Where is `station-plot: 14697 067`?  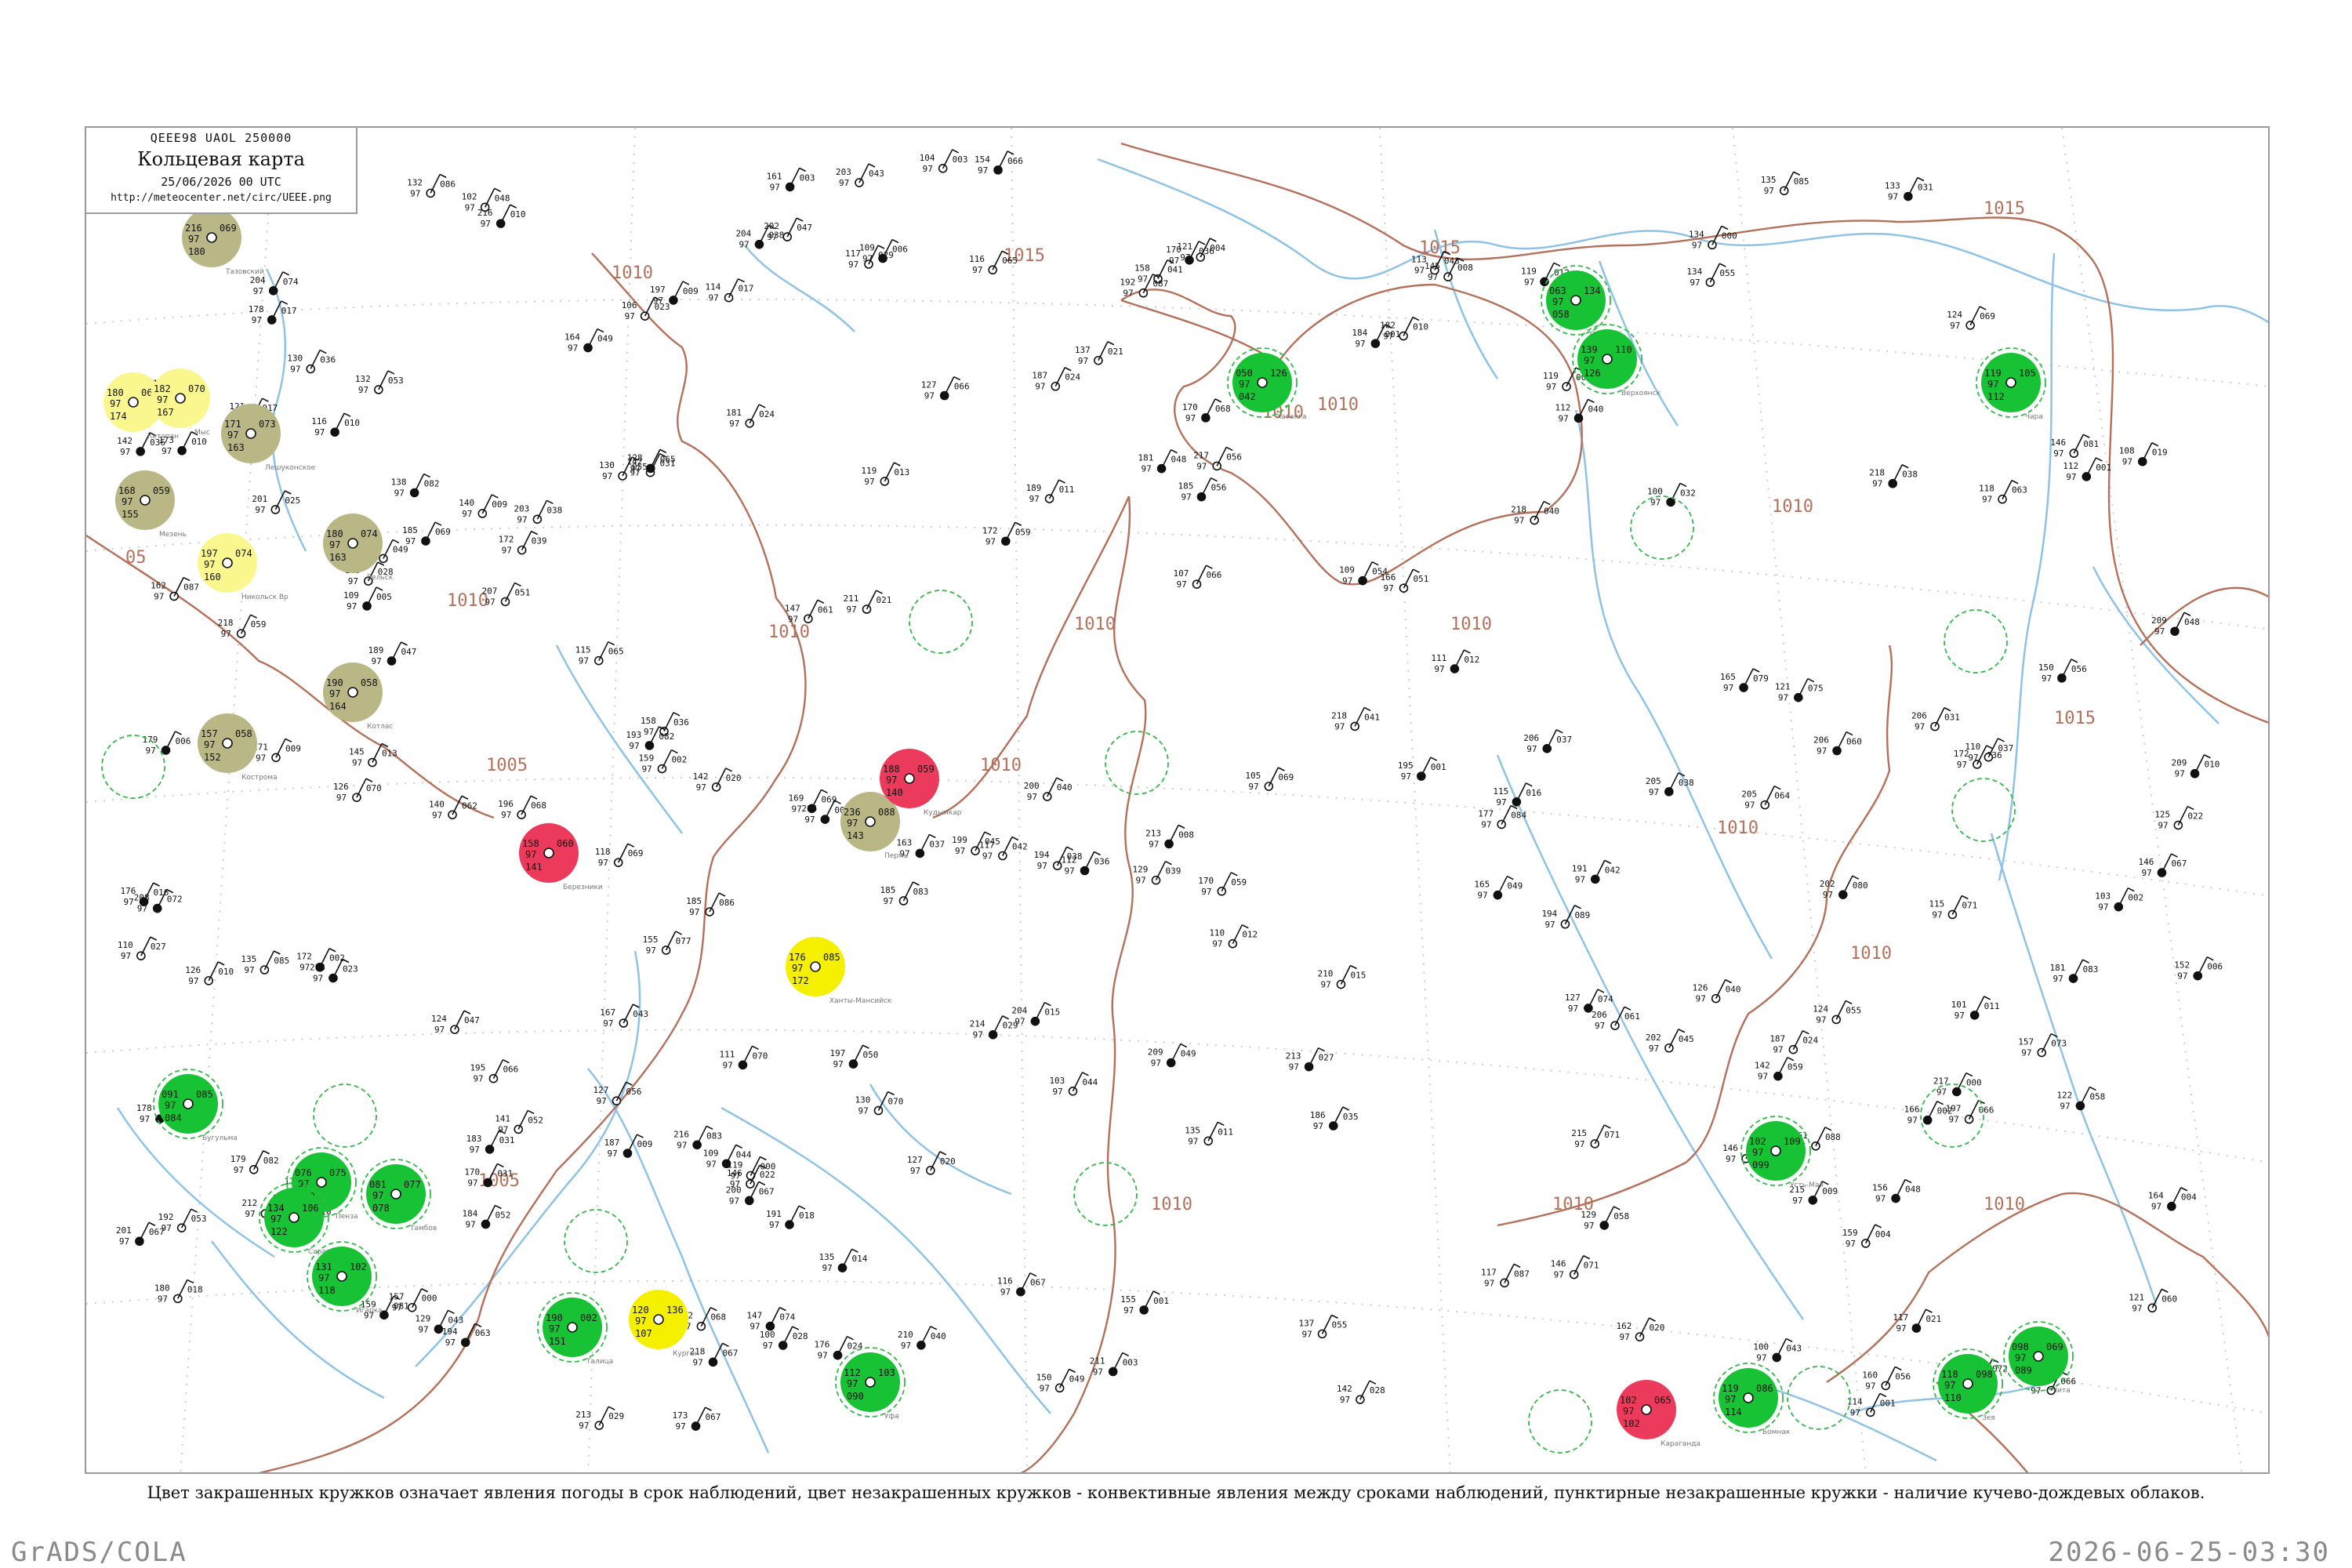 station-plot: 14697 067 is located at coordinates (2162, 865).